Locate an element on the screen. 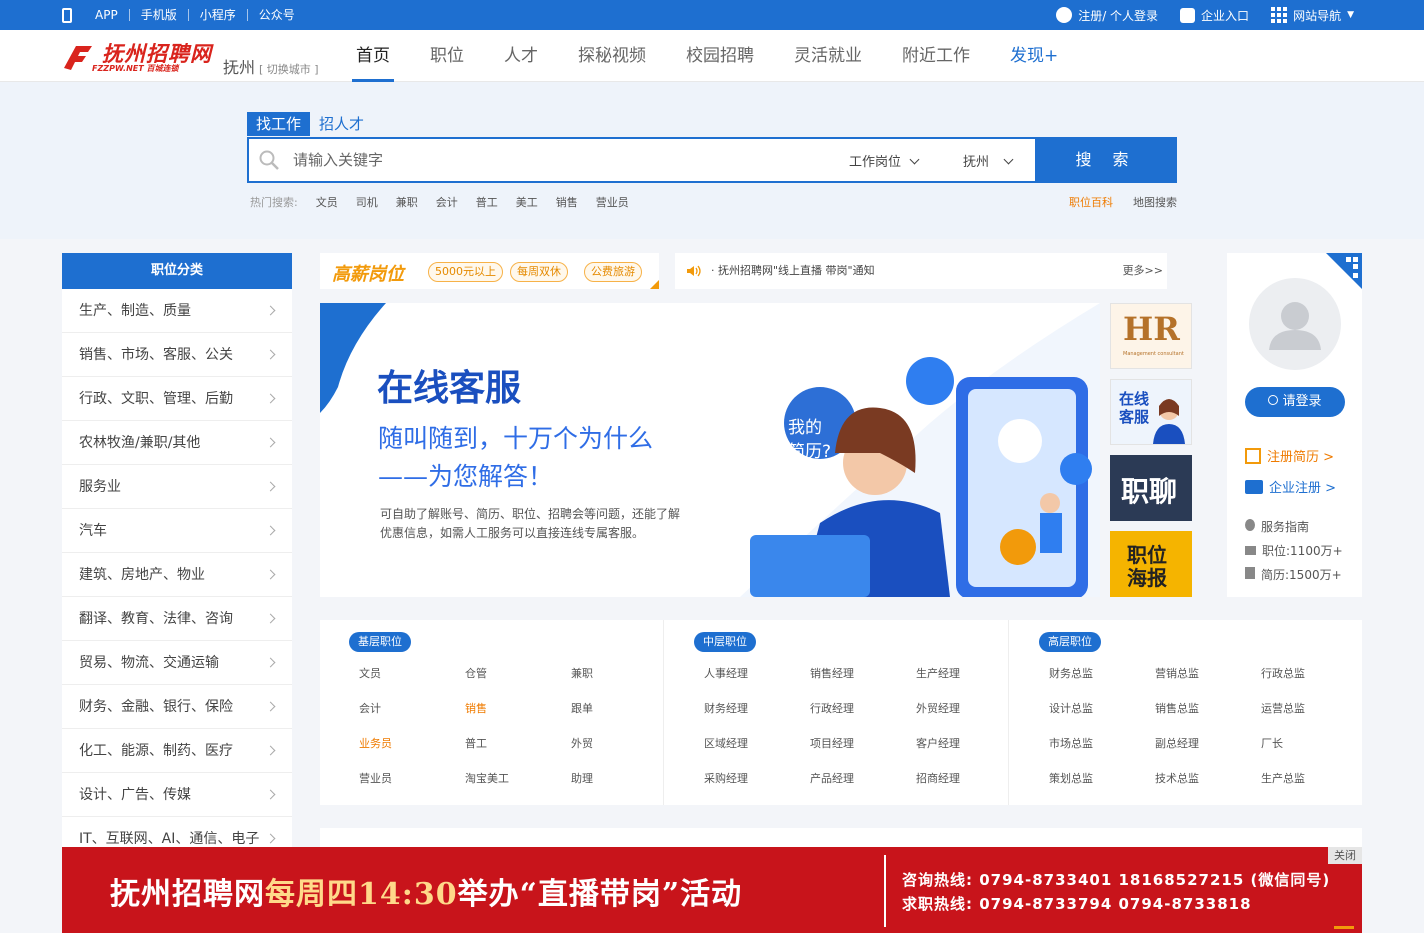 This screenshot has height=933, width=1424. position-link: 会计 is located at coordinates (370, 708).